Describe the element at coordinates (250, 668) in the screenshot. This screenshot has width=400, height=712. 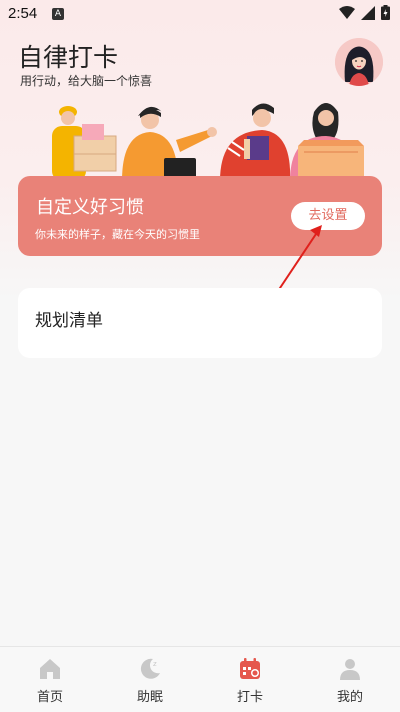
I see `calendar-check-icon` at that location.